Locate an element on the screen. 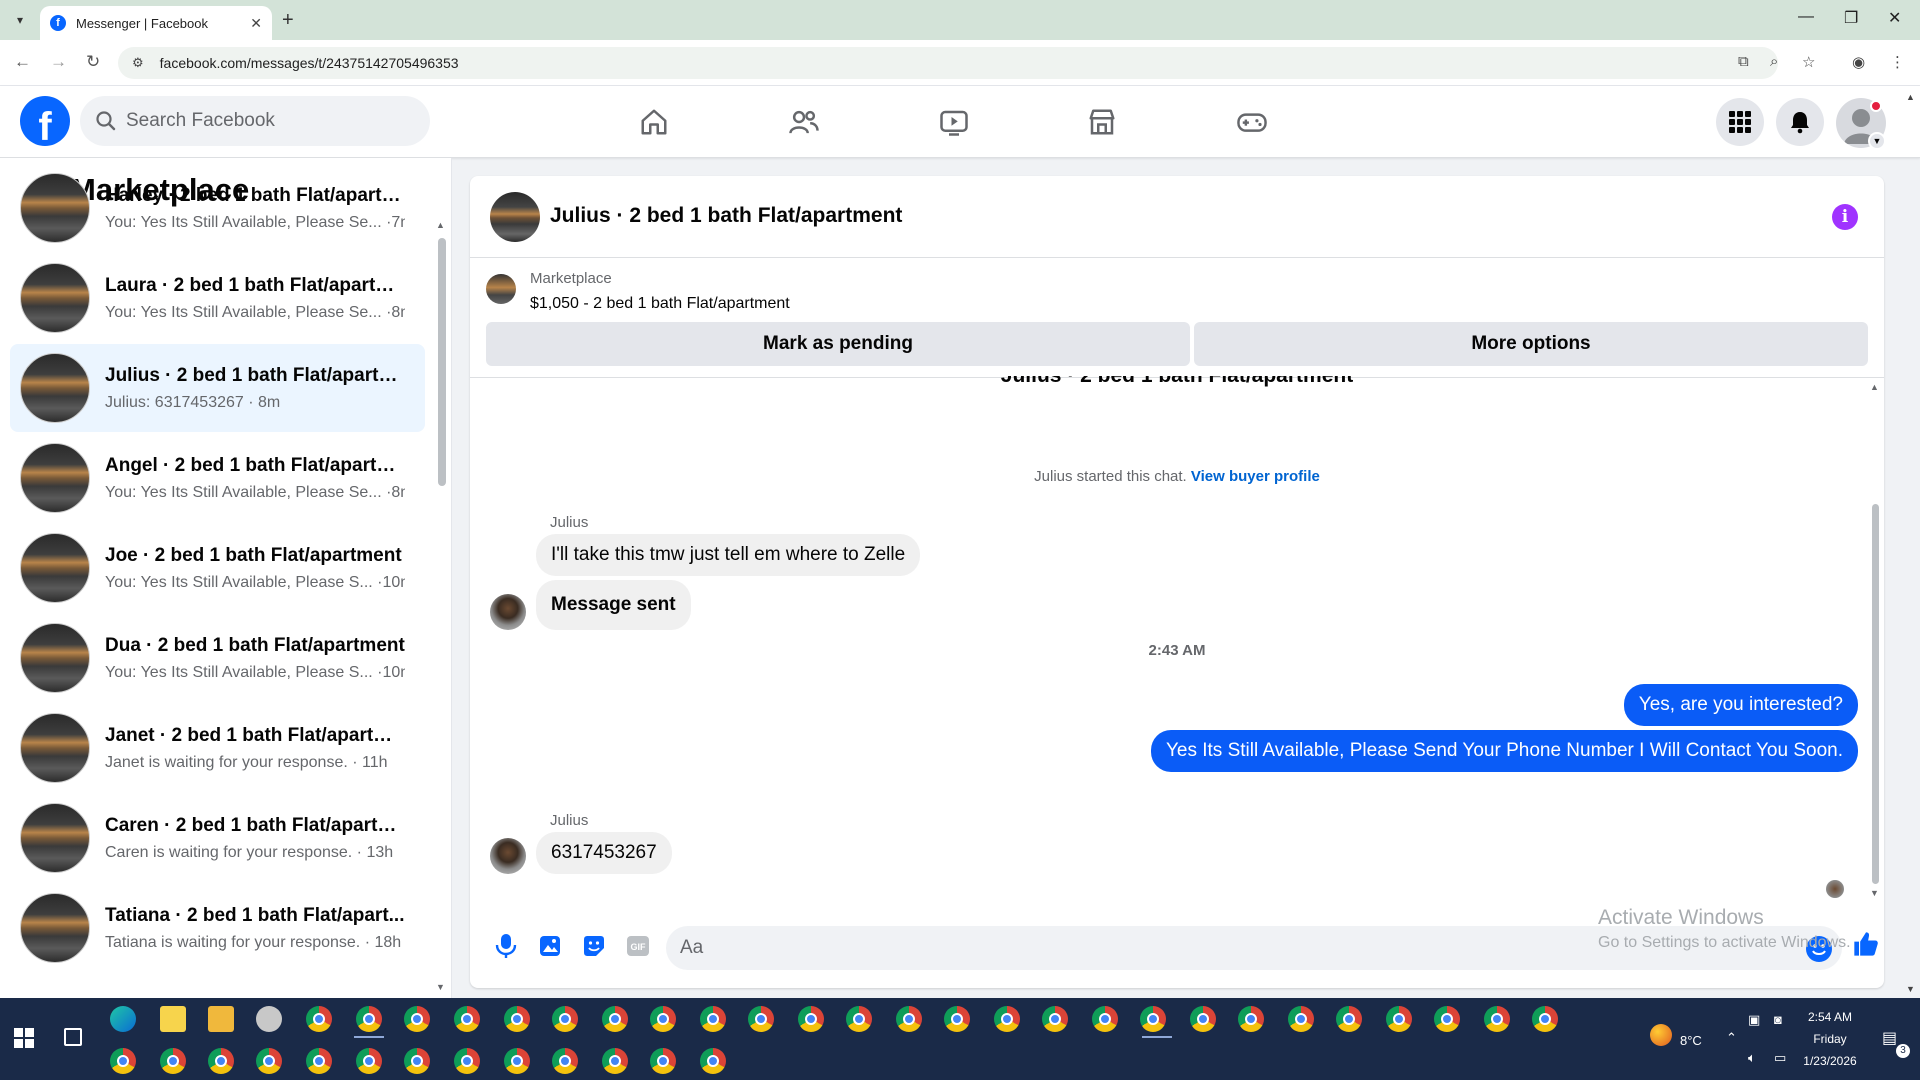 This screenshot has height=1080, width=1920. notifications-bell-icon is located at coordinates (1800, 122).